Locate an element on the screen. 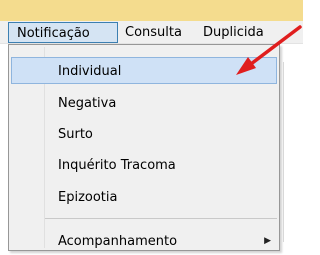  window-divider is located at coordinates (283, 152).